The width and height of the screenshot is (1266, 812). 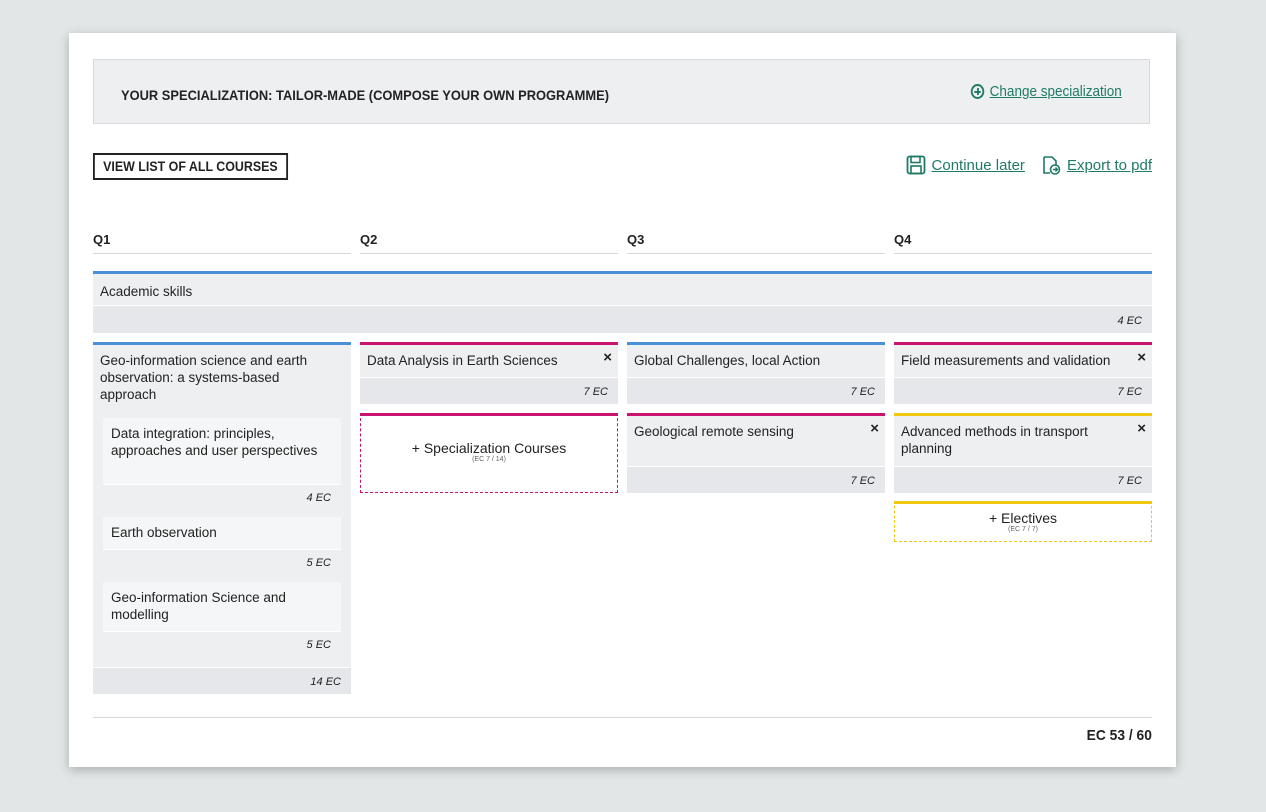 What do you see at coordinates (1109, 165) in the screenshot?
I see `export-pdf-label: Export to pdf` at bounding box center [1109, 165].